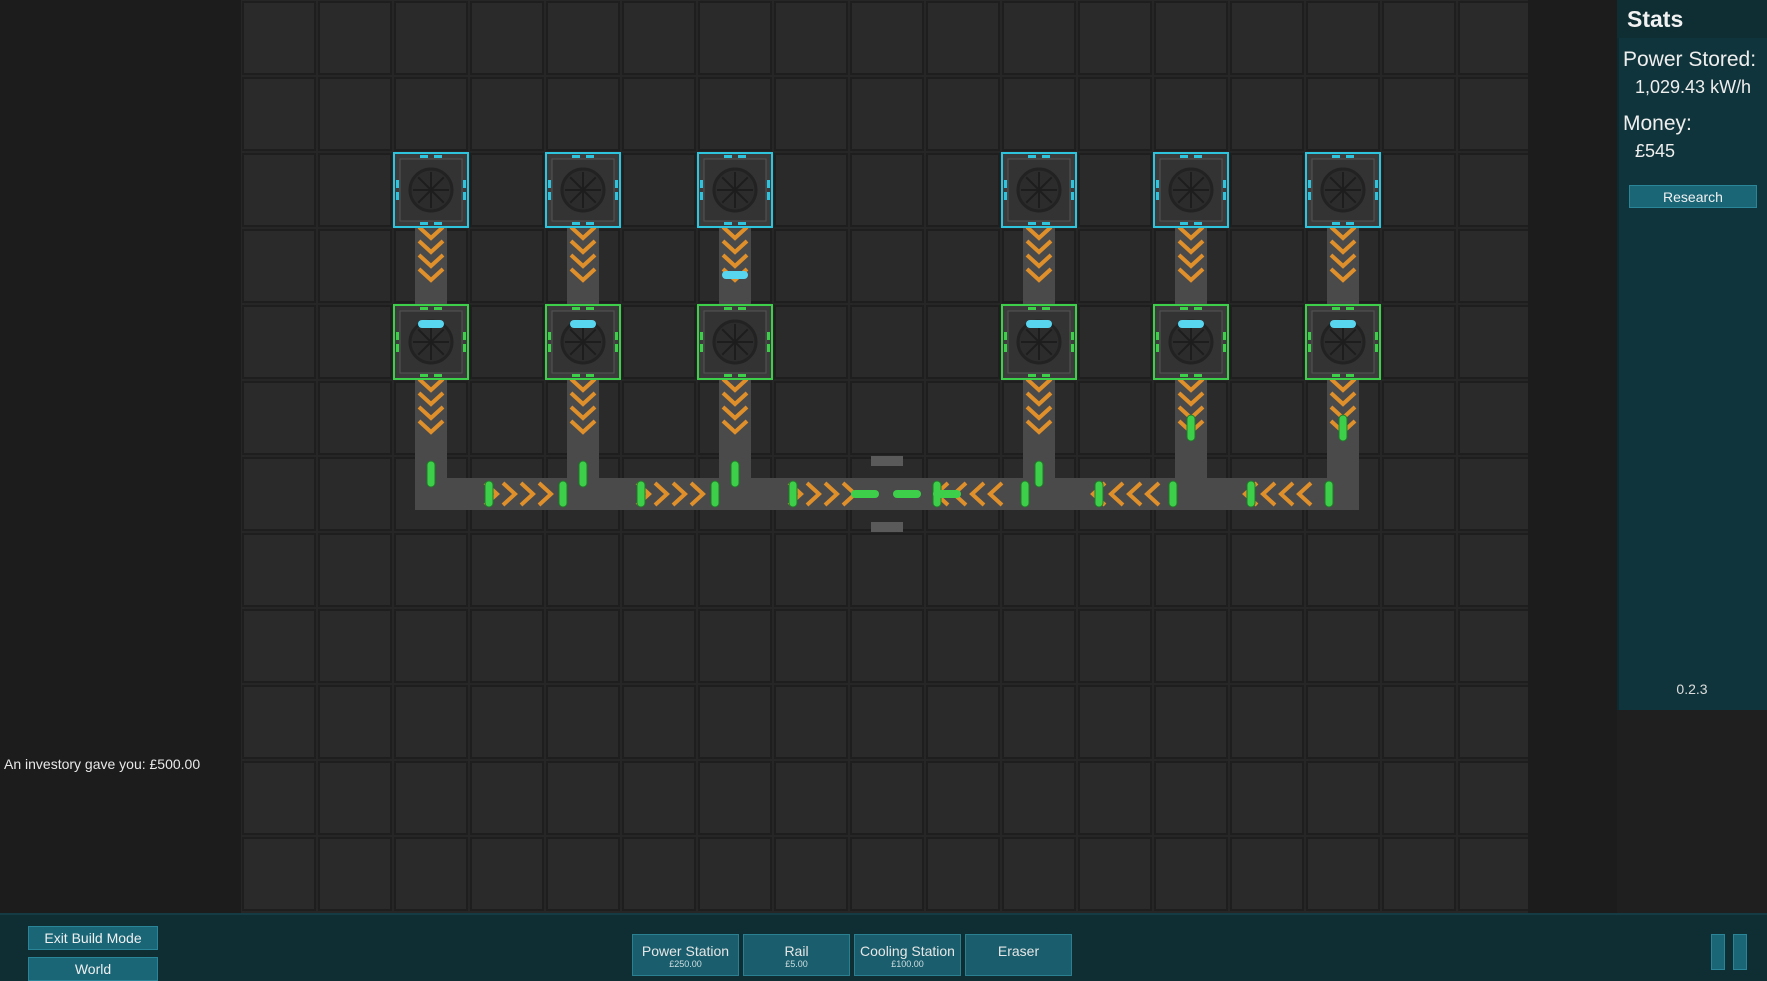  What do you see at coordinates (796, 951) in the screenshot?
I see `rail-label: Rail` at bounding box center [796, 951].